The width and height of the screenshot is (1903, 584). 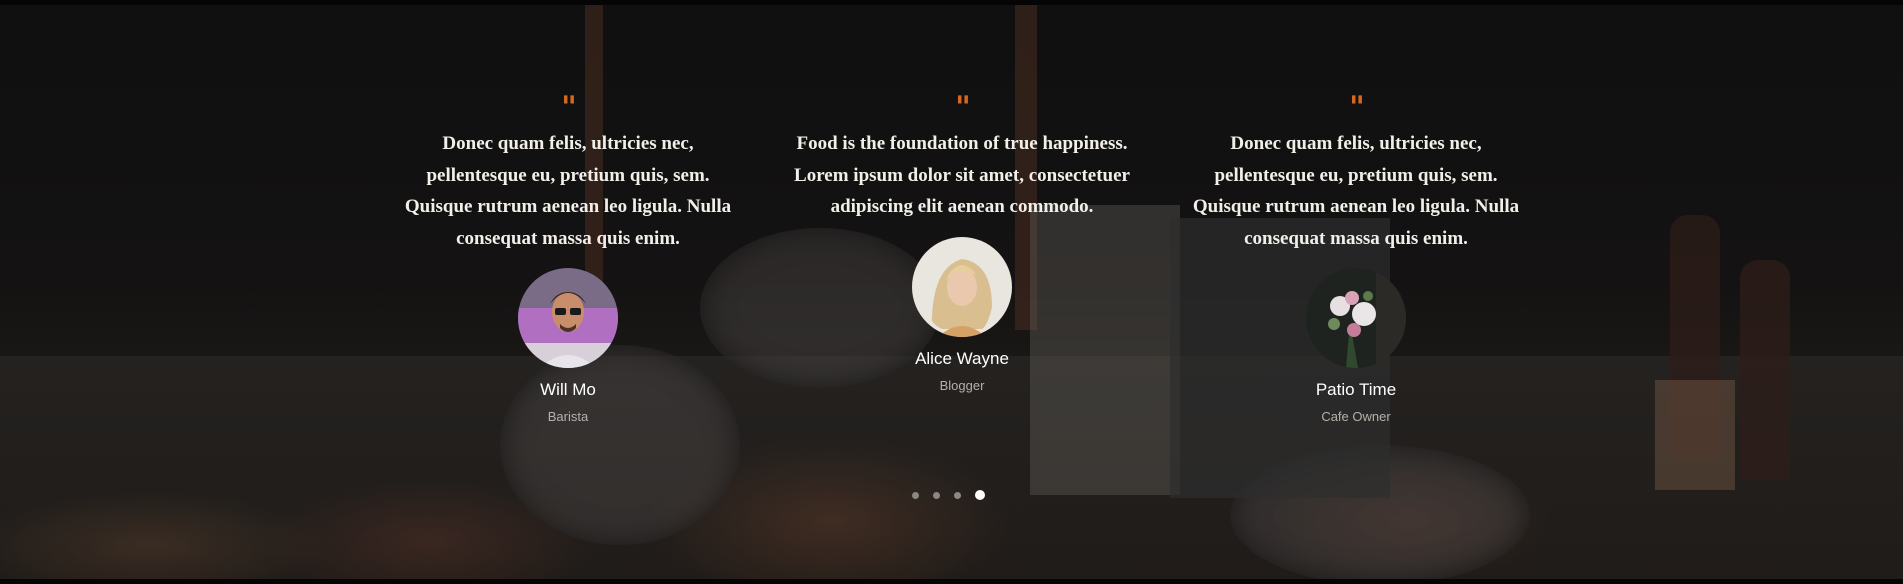 What do you see at coordinates (1695, 435) in the screenshot?
I see `price-tag` at bounding box center [1695, 435].